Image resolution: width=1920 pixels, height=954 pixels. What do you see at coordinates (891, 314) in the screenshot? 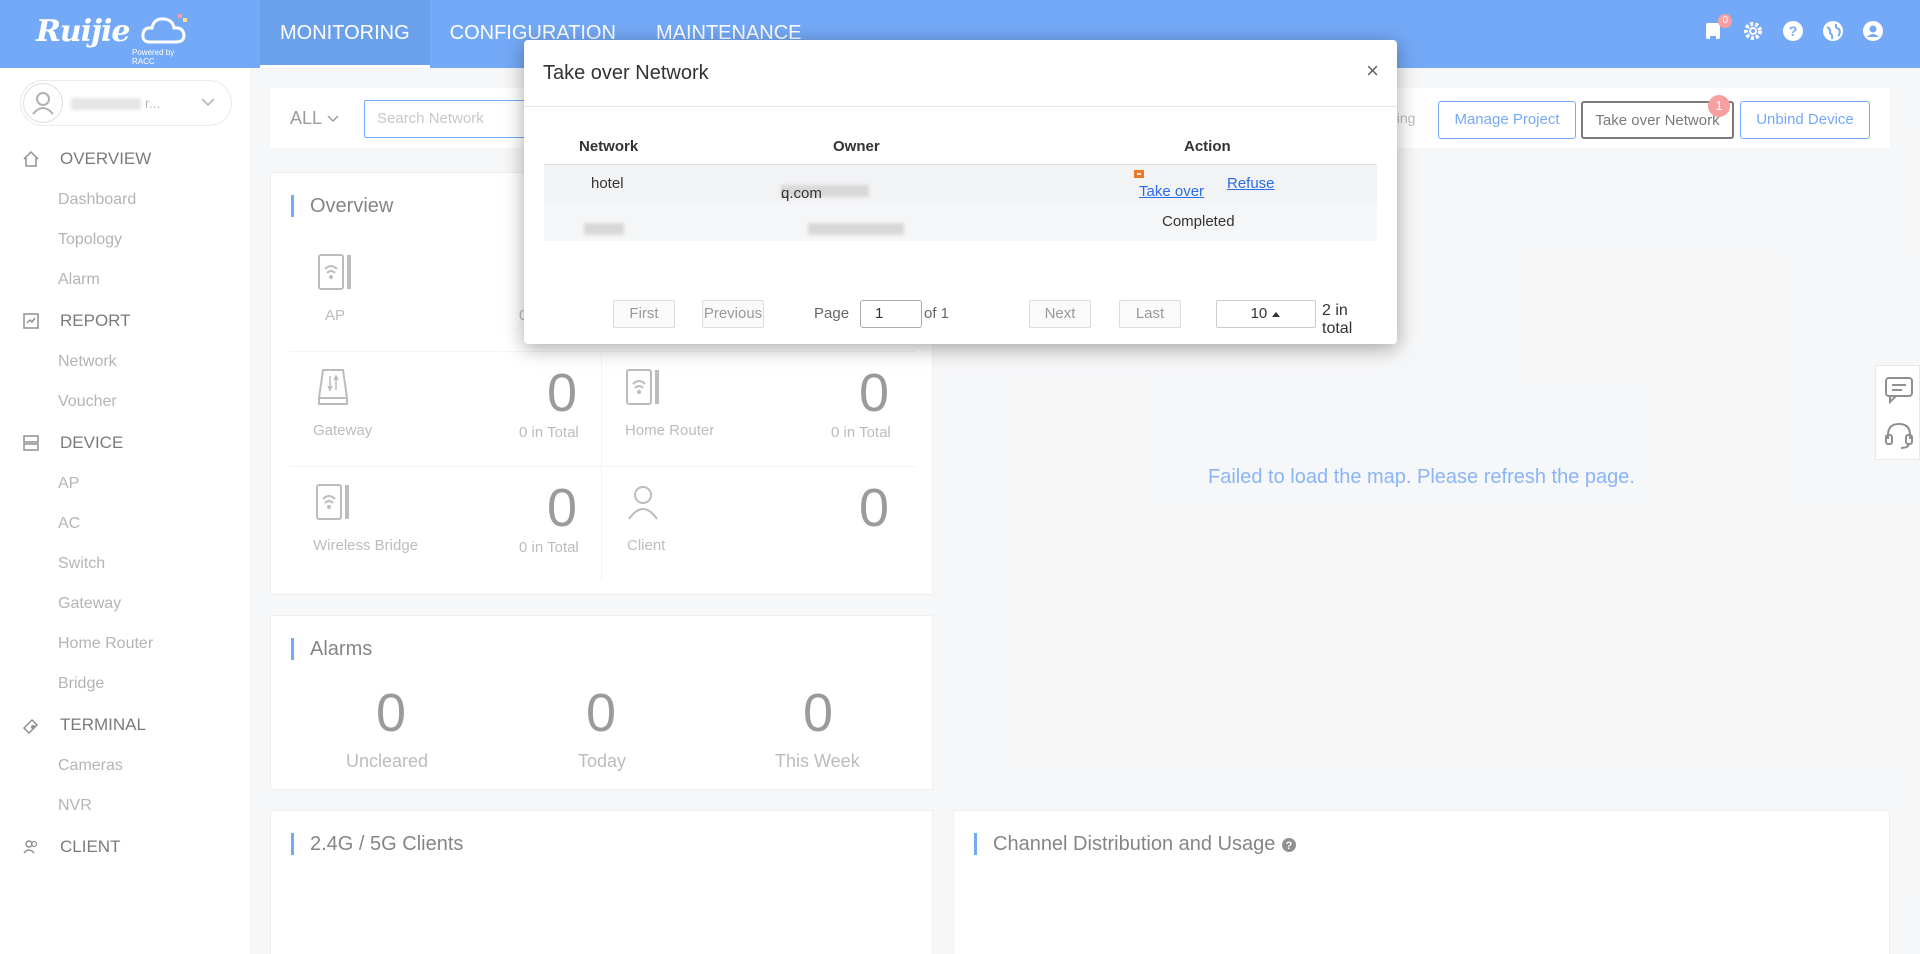
I see `page-number-input: 1` at bounding box center [891, 314].